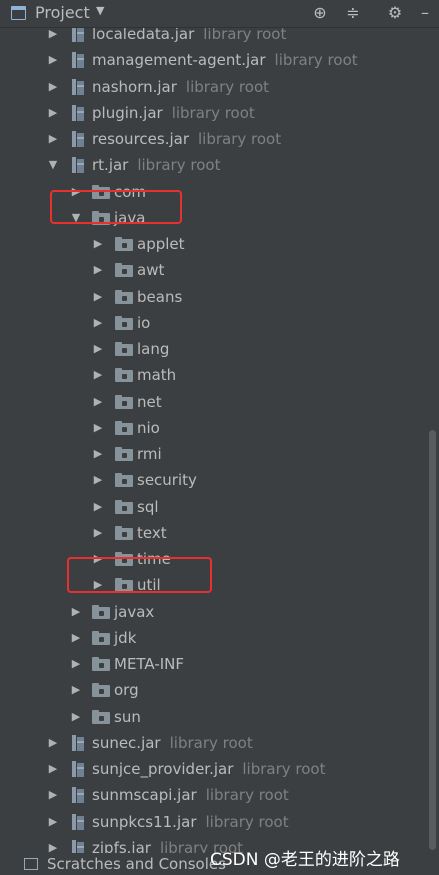  I want to click on tree-row-pkg2-4: ▶ sun, so click(219, 717).